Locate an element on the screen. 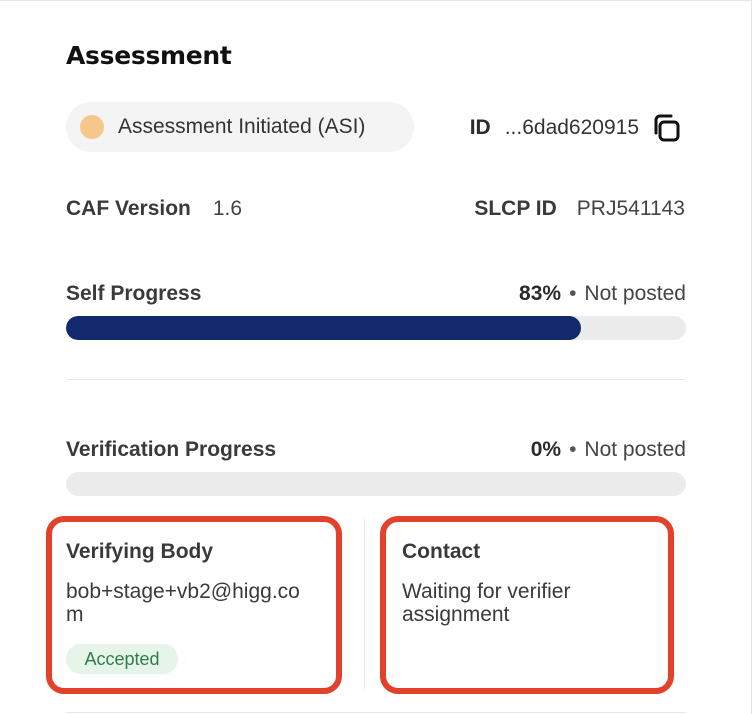 This screenshot has width=752, height=714. verification-progress-percent: 0% is located at coordinates (546, 449).